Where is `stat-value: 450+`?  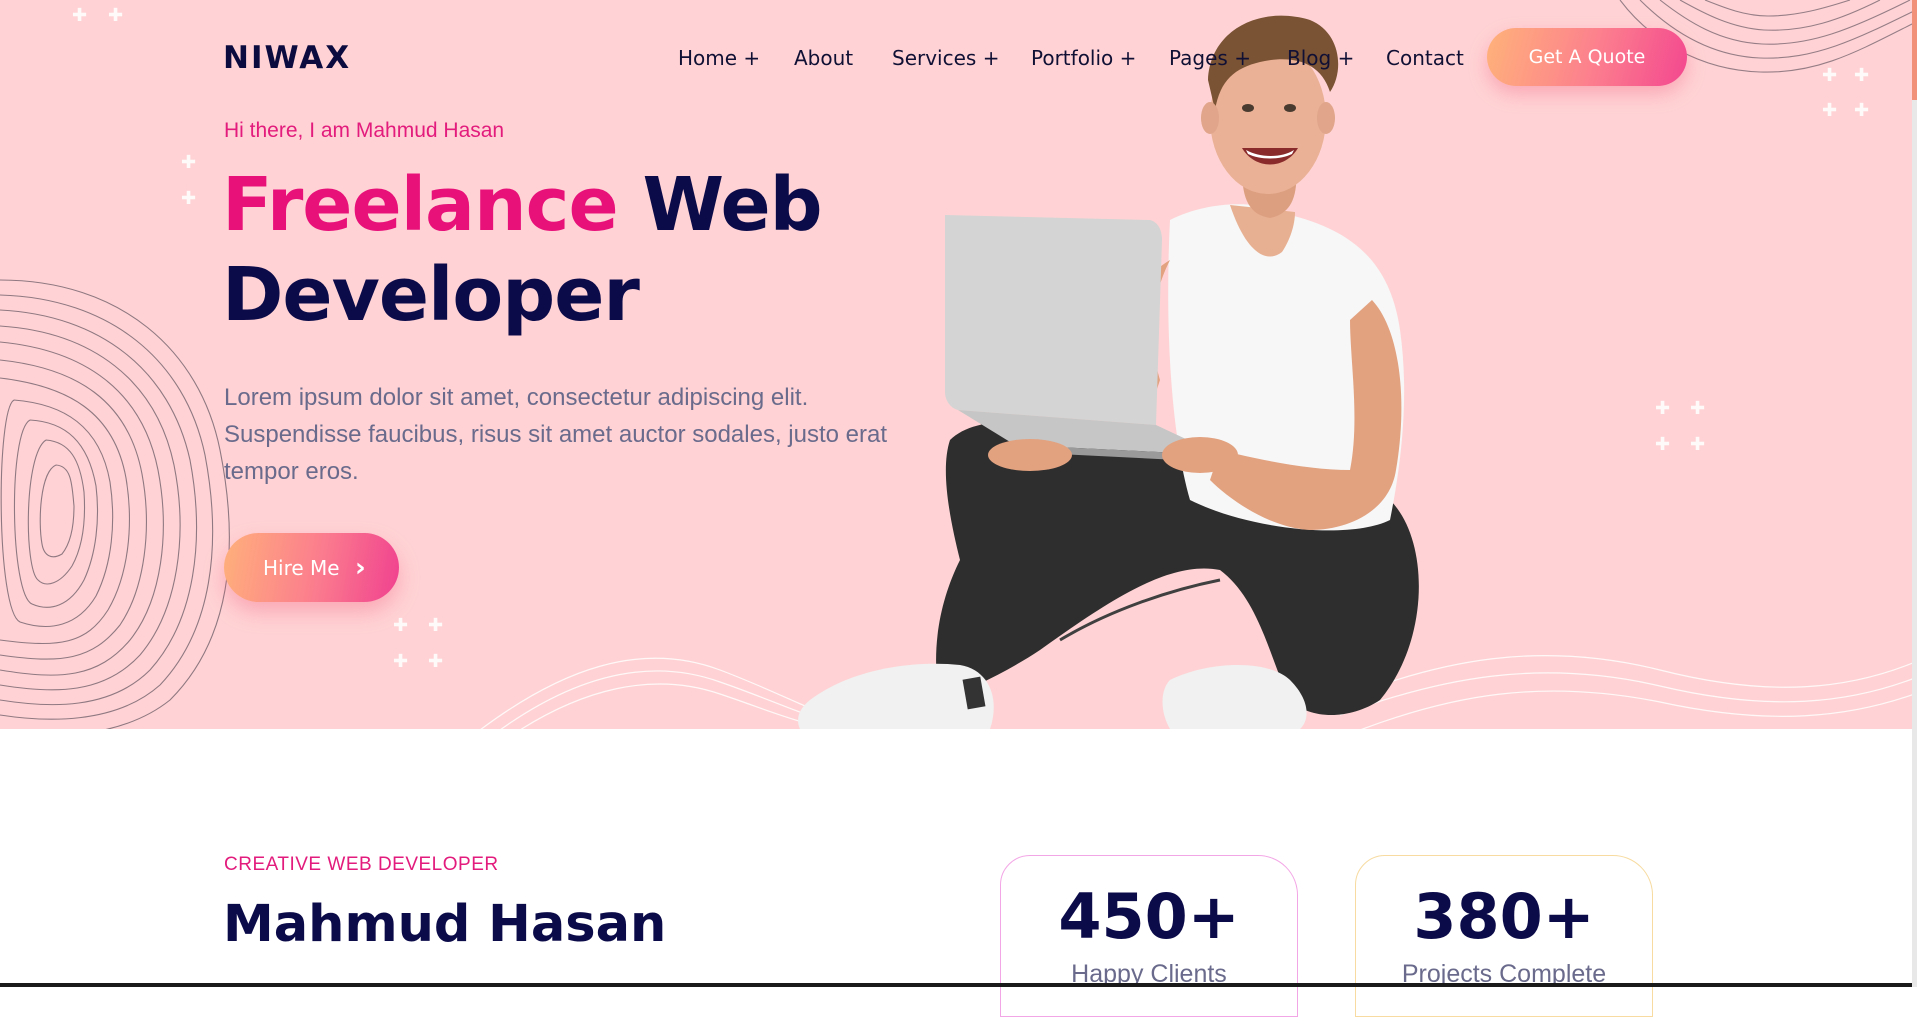
stat-value: 450+ is located at coordinates (1149, 916).